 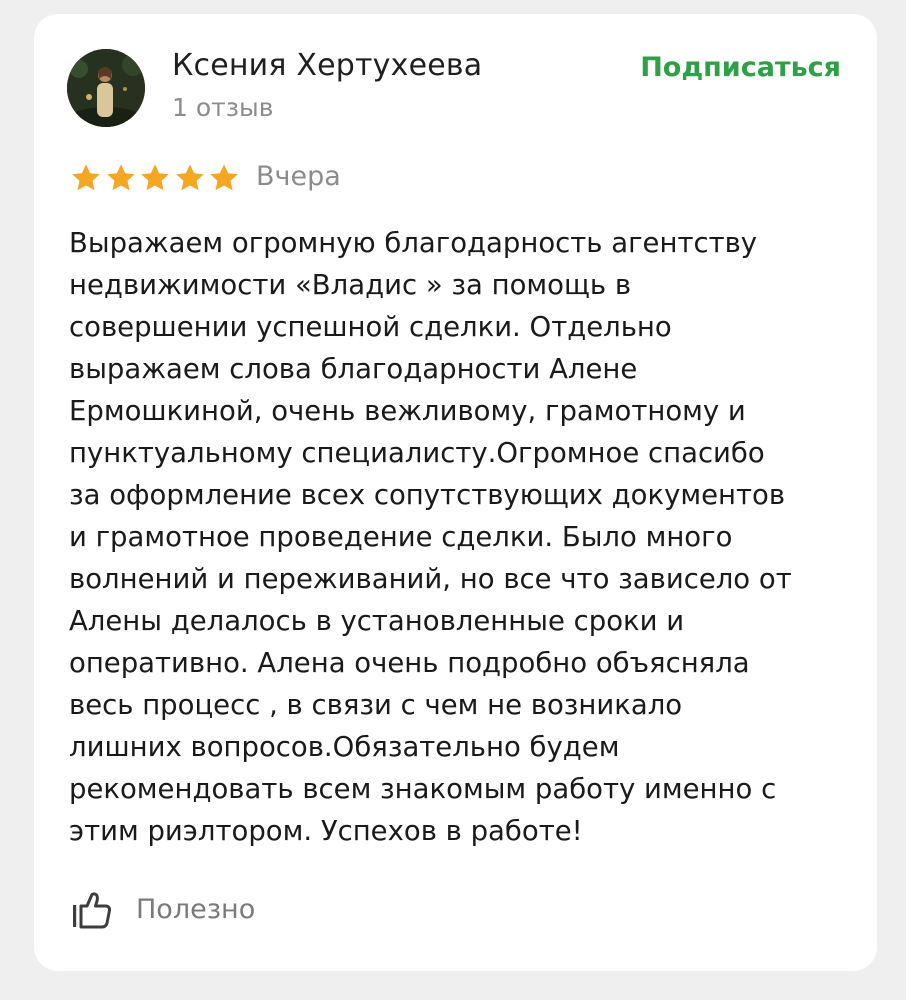 What do you see at coordinates (377, 621) in the screenshot?
I see `review-text-line: Алены делалось в установленные сроки и` at bounding box center [377, 621].